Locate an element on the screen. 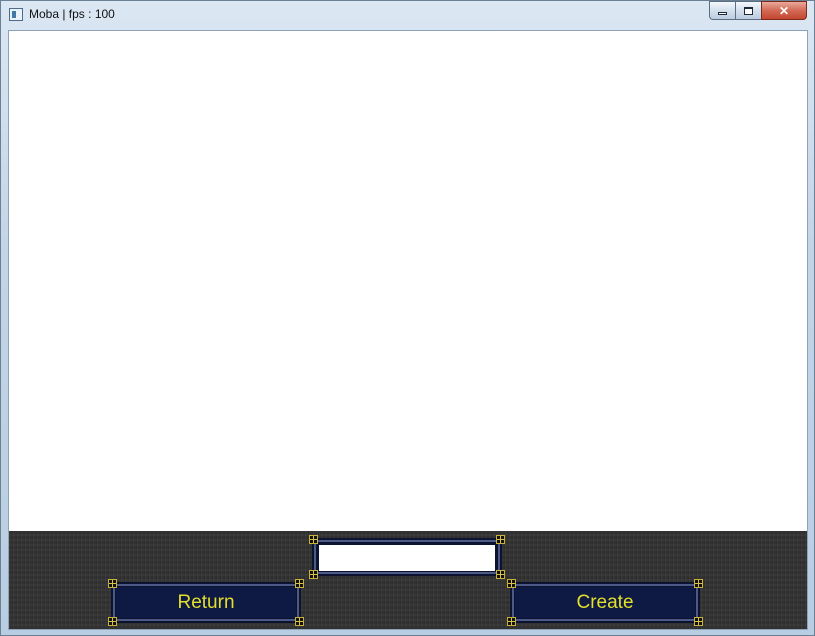 The height and width of the screenshot is (636, 815). maximize-button is located at coordinates (748, 10).